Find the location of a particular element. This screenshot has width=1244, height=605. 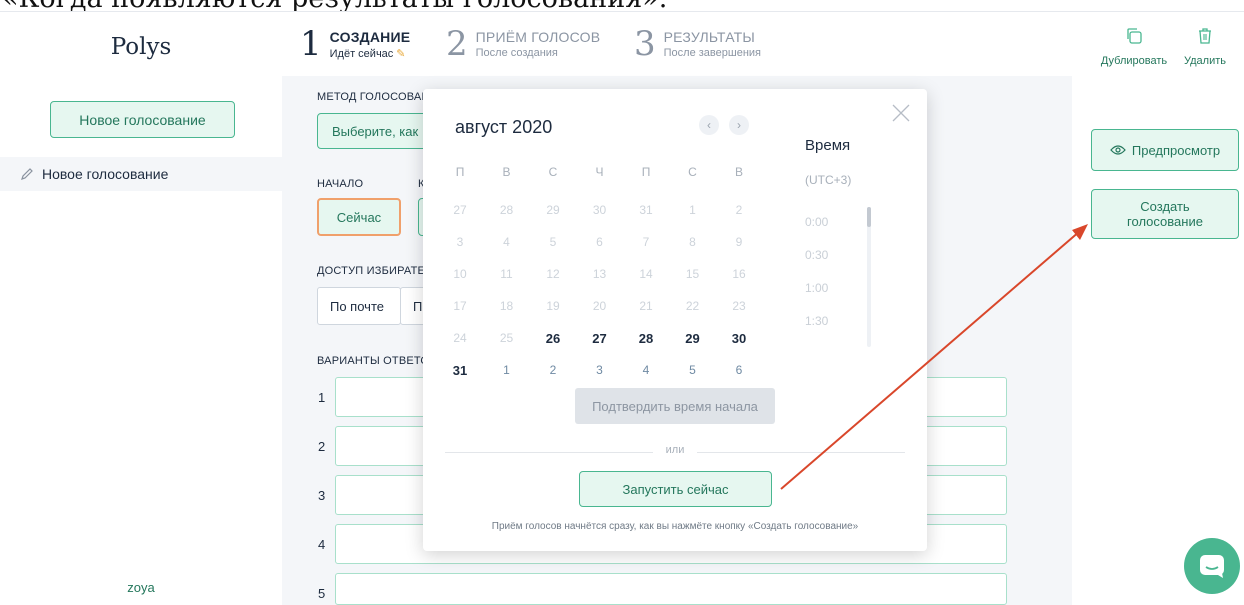

calendar-day: 22 is located at coordinates (692, 306).